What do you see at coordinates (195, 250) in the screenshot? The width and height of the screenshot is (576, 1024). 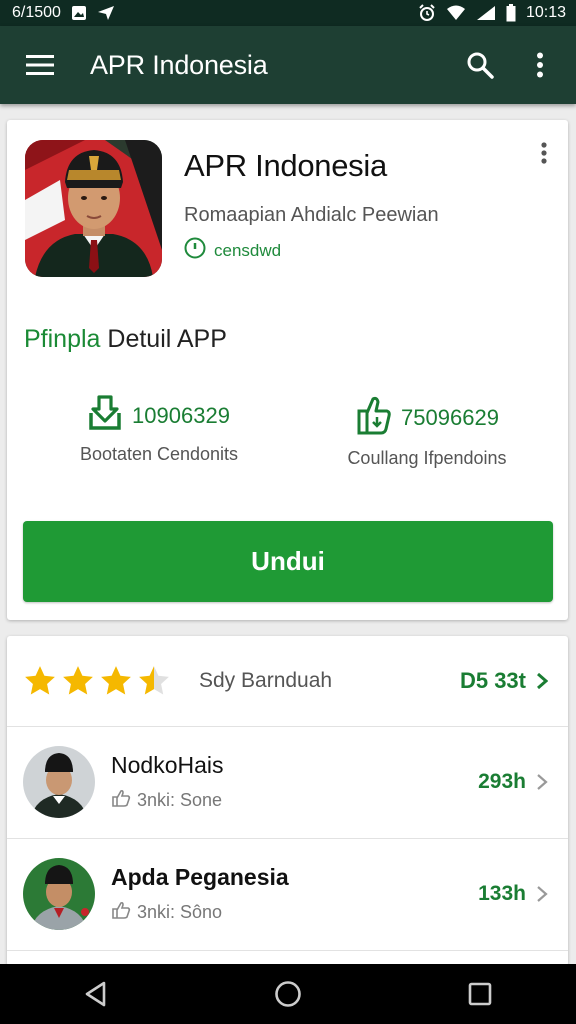 I see `verified-icon` at bounding box center [195, 250].